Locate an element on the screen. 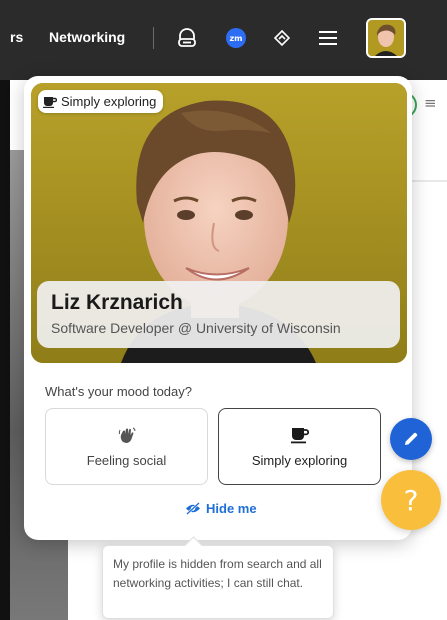  top-bar: rs Networking zm is located at coordinates (223, 40).